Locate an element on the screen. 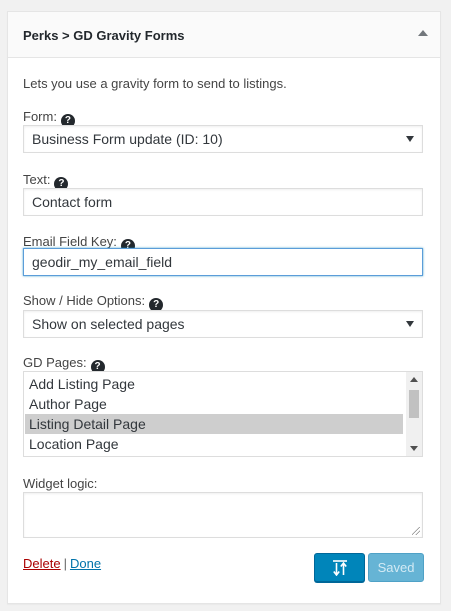 This screenshot has width=451, height=611. list-item: Add Listing Page is located at coordinates (214, 384).